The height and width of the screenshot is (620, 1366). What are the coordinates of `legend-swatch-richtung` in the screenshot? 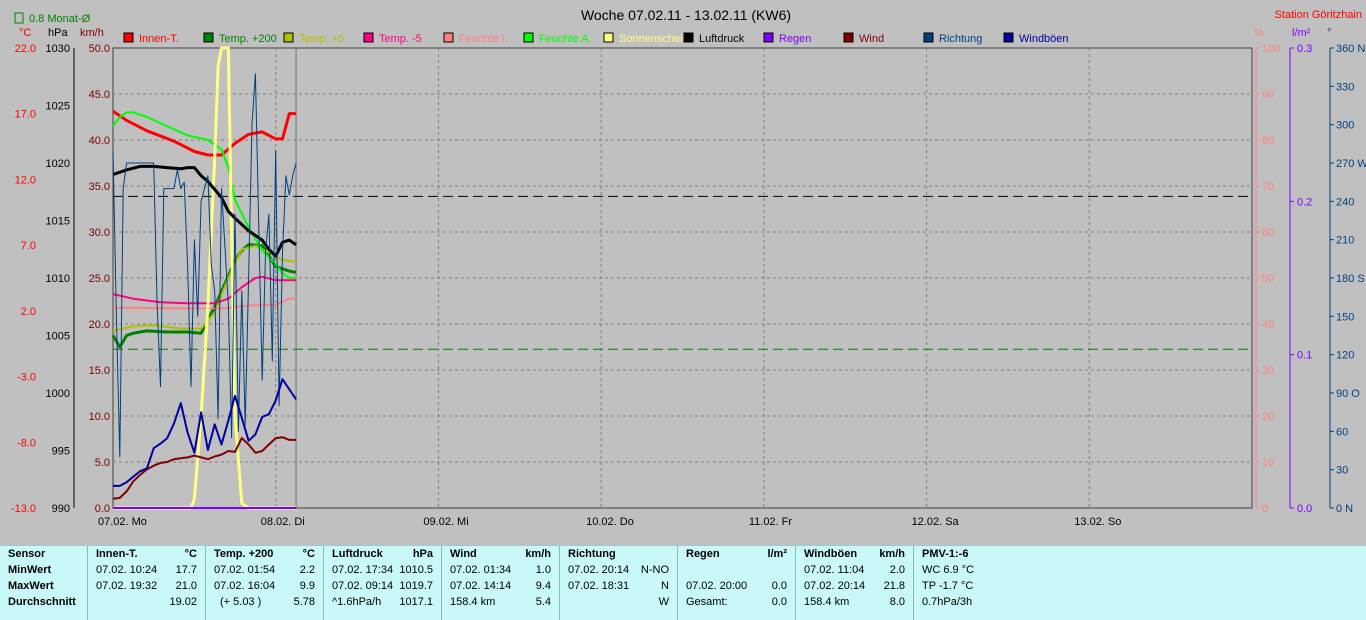 It's located at (928, 37).